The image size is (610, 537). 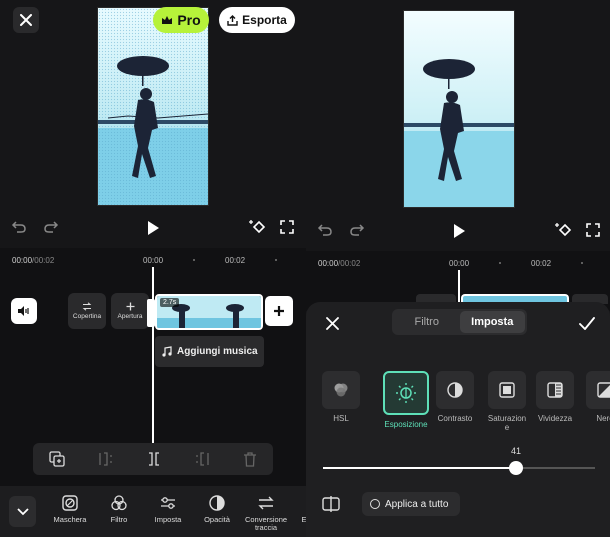 What do you see at coordinates (417, 504) in the screenshot?
I see `apply-all-label: Applica a tutto` at bounding box center [417, 504].